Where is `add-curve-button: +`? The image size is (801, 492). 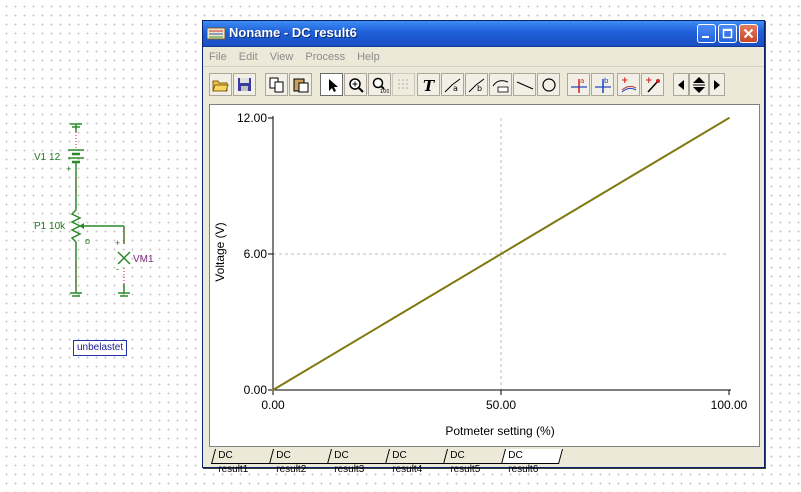 add-curve-button: + is located at coordinates (628, 84).